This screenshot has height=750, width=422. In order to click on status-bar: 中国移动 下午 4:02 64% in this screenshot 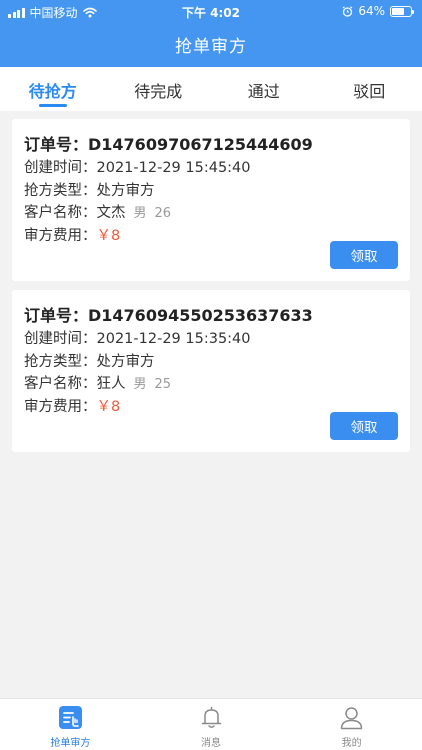, I will do `click(211, 11)`.